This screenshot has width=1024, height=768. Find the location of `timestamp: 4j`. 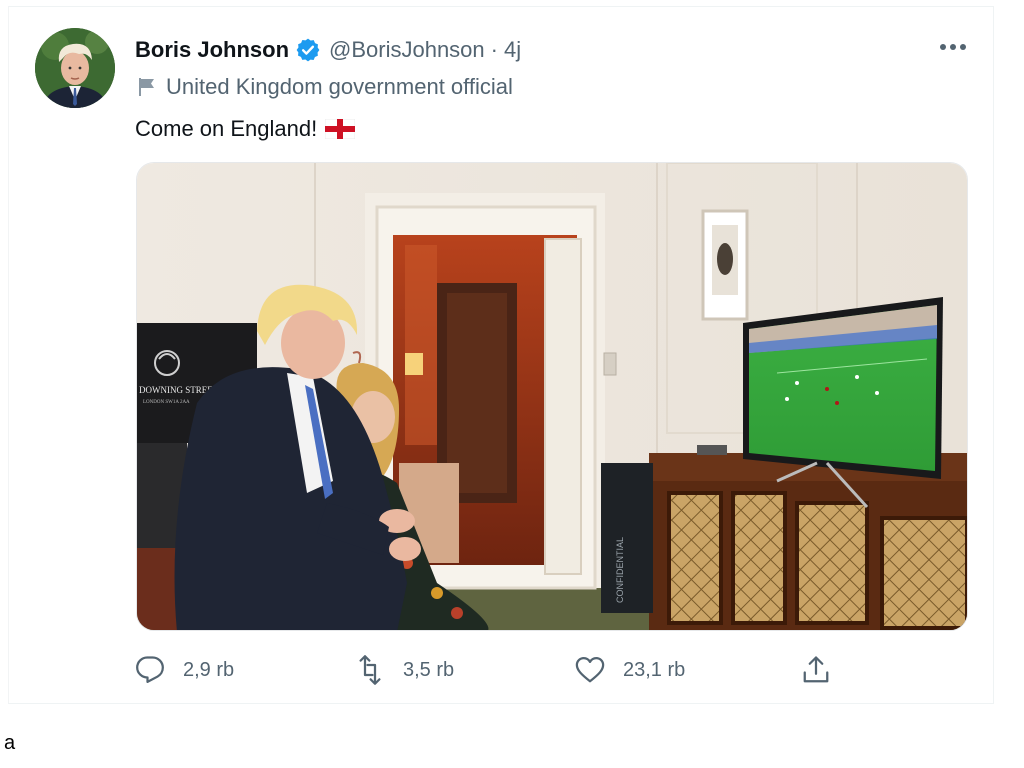

timestamp: 4j is located at coordinates (512, 50).